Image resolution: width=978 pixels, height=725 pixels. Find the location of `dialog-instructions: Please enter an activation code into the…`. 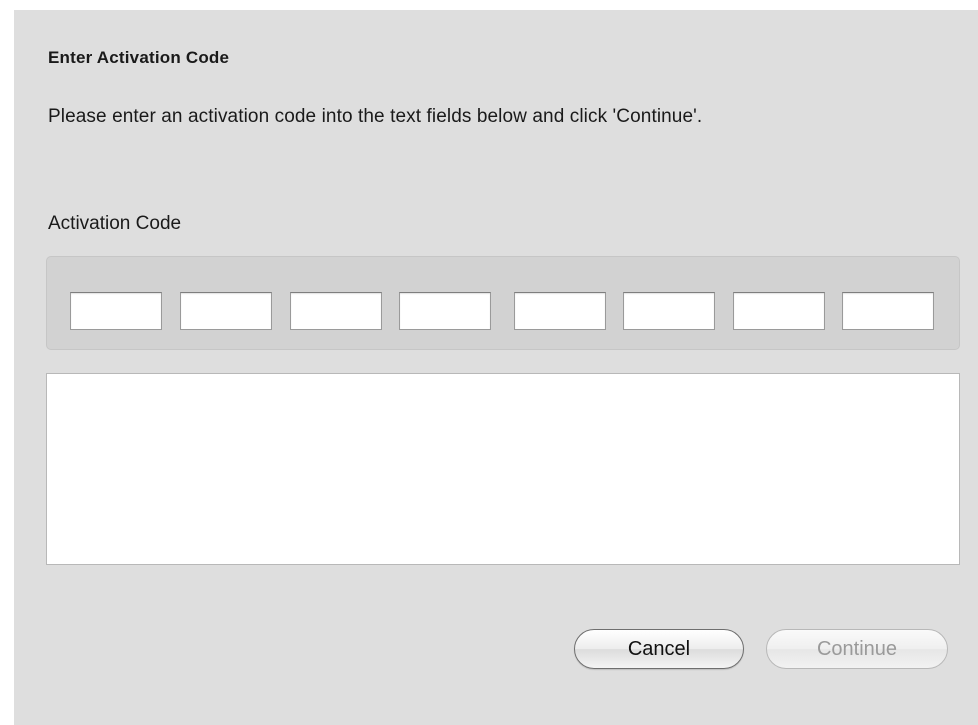

dialog-instructions: Please enter an activation code into the… is located at coordinates (375, 116).